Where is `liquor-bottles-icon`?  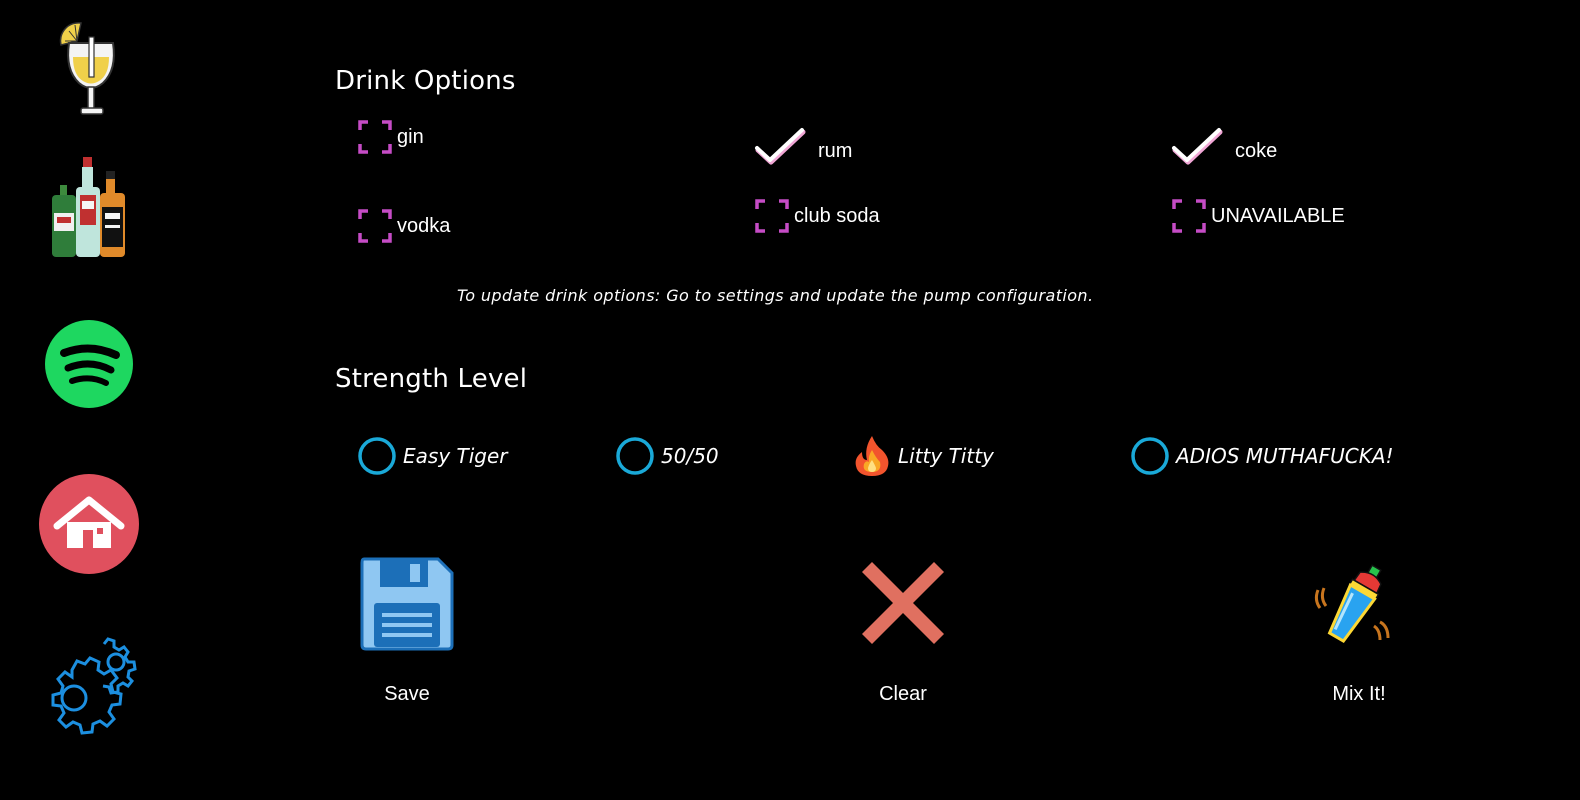
liquor-bottles-icon is located at coordinates (88, 207).